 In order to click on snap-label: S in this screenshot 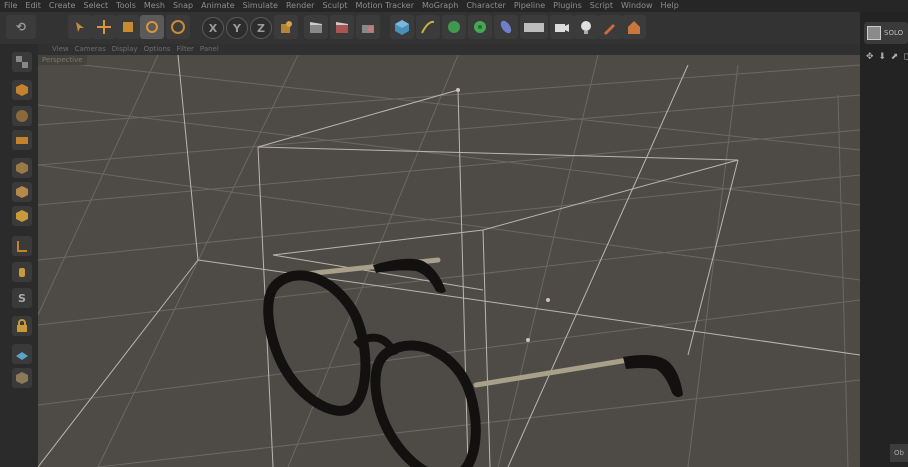, I will do `click(22, 298)`.